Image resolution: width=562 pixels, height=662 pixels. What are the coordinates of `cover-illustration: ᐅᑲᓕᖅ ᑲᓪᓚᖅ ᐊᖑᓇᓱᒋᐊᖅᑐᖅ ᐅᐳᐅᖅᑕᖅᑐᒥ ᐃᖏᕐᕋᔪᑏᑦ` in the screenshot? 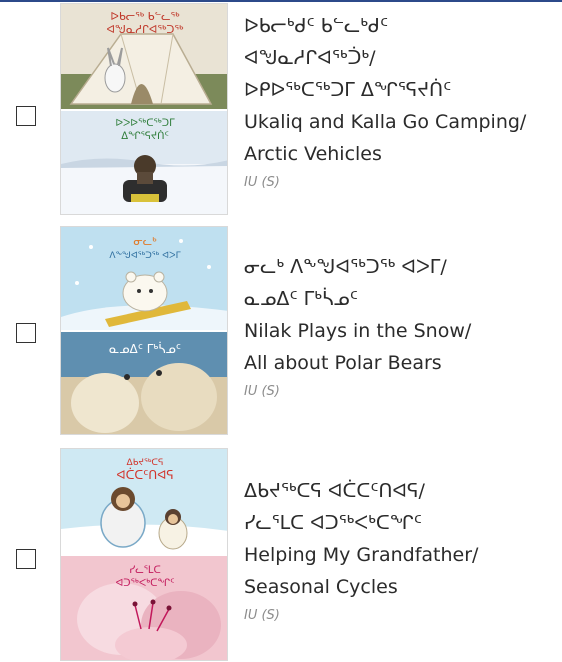 It's located at (144, 109).